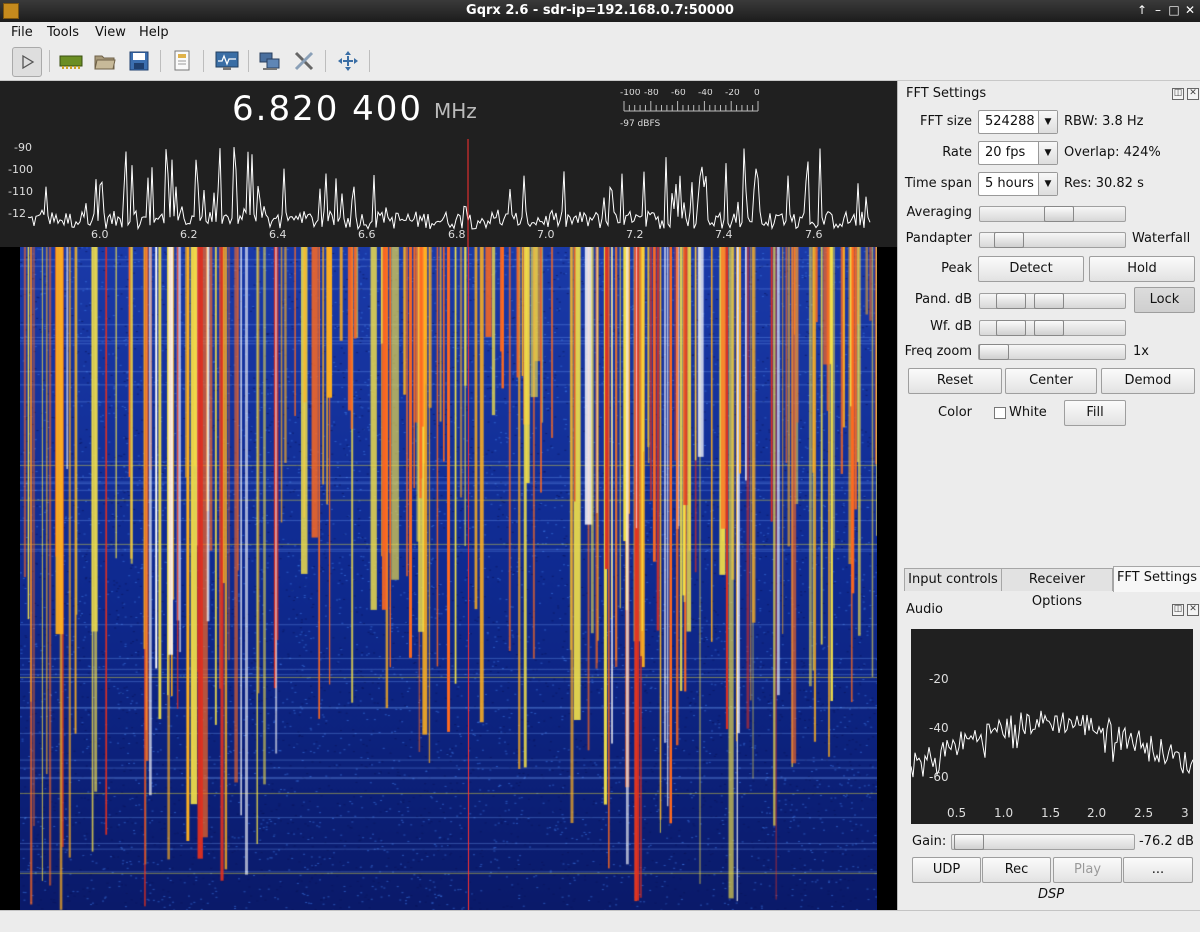 The image size is (1200, 932). Describe the element at coordinates (22, 32) in the screenshot. I see `menu-file: File` at that location.